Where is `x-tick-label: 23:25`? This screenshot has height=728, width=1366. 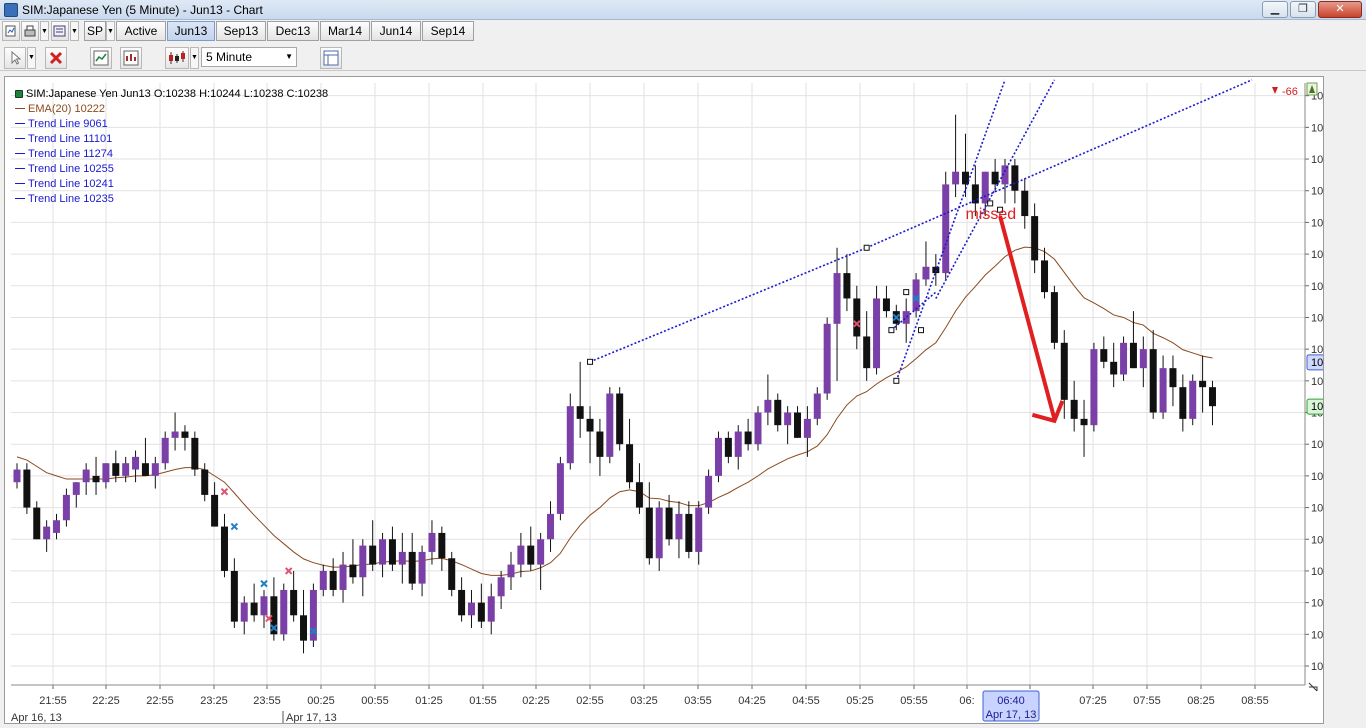 x-tick-label: 23:25 is located at coordinates (214, 701).